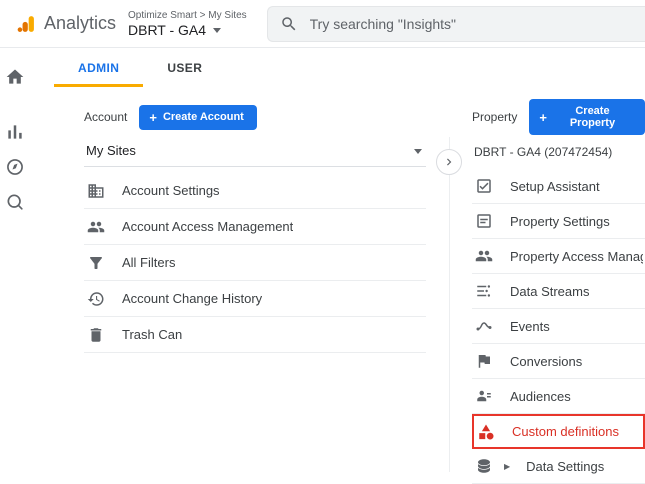 The height and width of the screenshot is (484, 645). What do you see at coordinates (540, 396) in the screenshot?
I see `menu-item-label: Audiences` at bounding box center [540, 396].